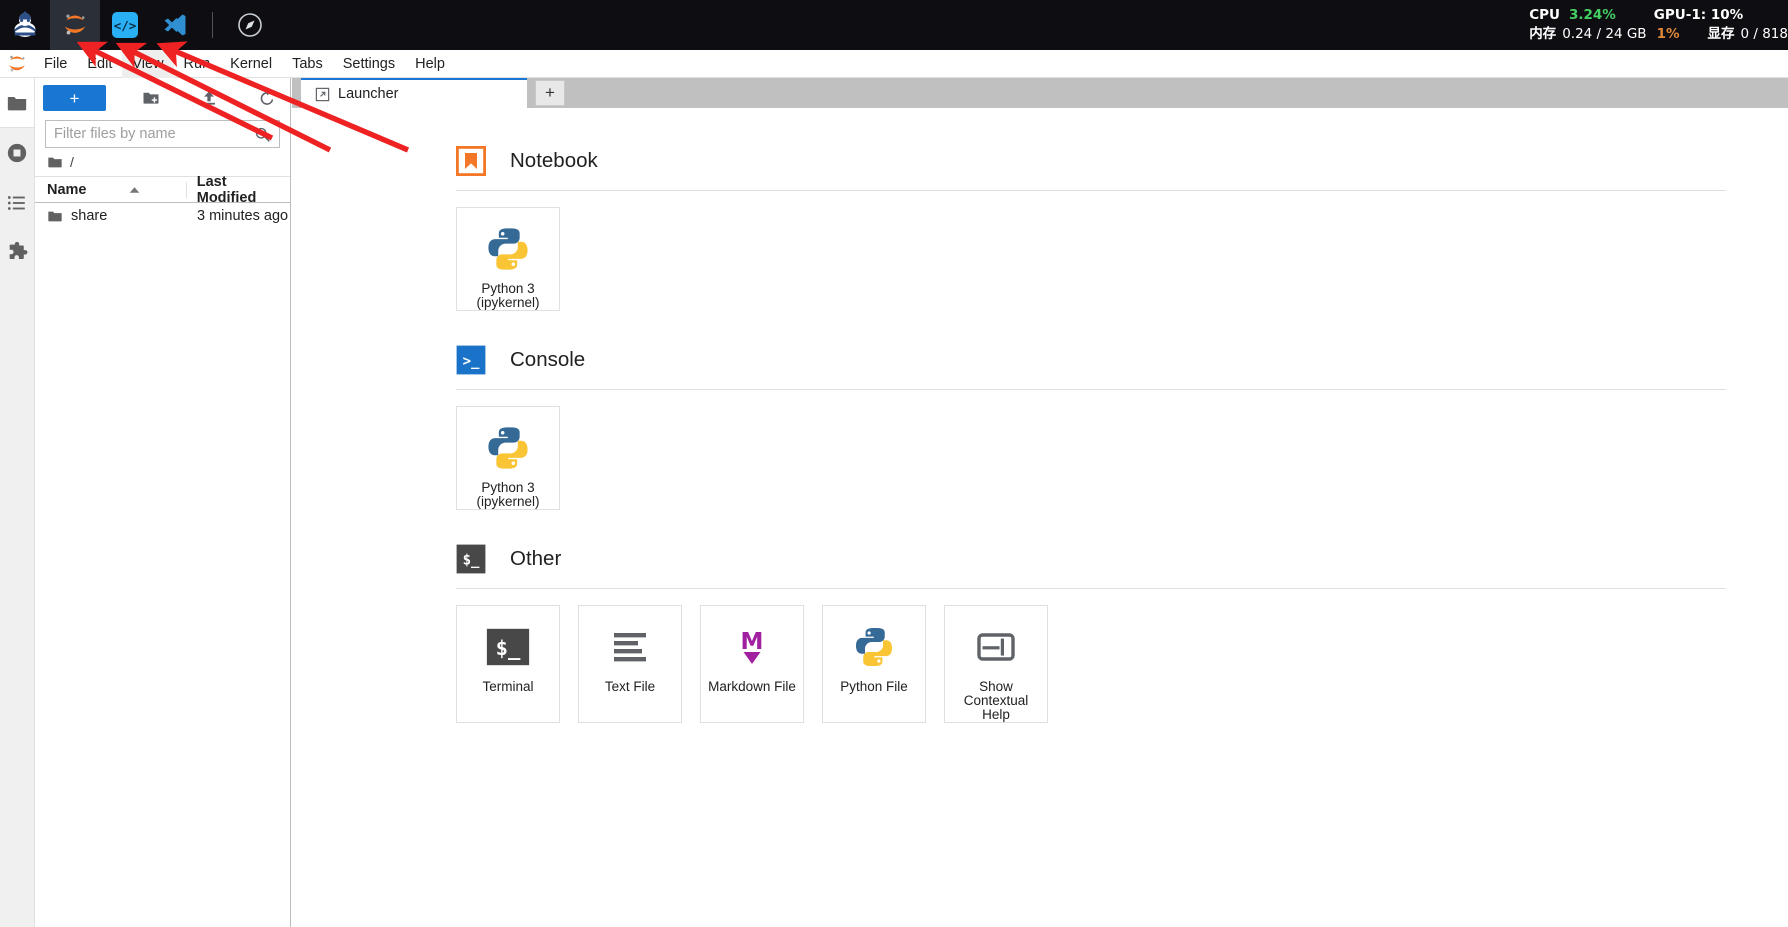  Describe the element at coordinates (307, 64) in the screenshot. I see `menu-item-tabs: Tabs` at that location.